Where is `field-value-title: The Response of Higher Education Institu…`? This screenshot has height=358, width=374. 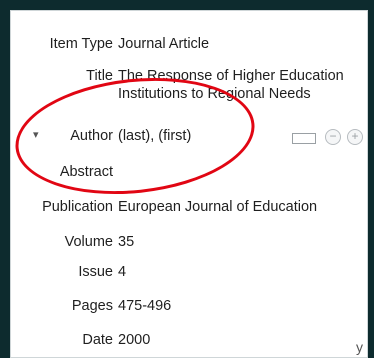 field-value-title: The Response of Higher Education Institu… is located at coordinates (238, 85).